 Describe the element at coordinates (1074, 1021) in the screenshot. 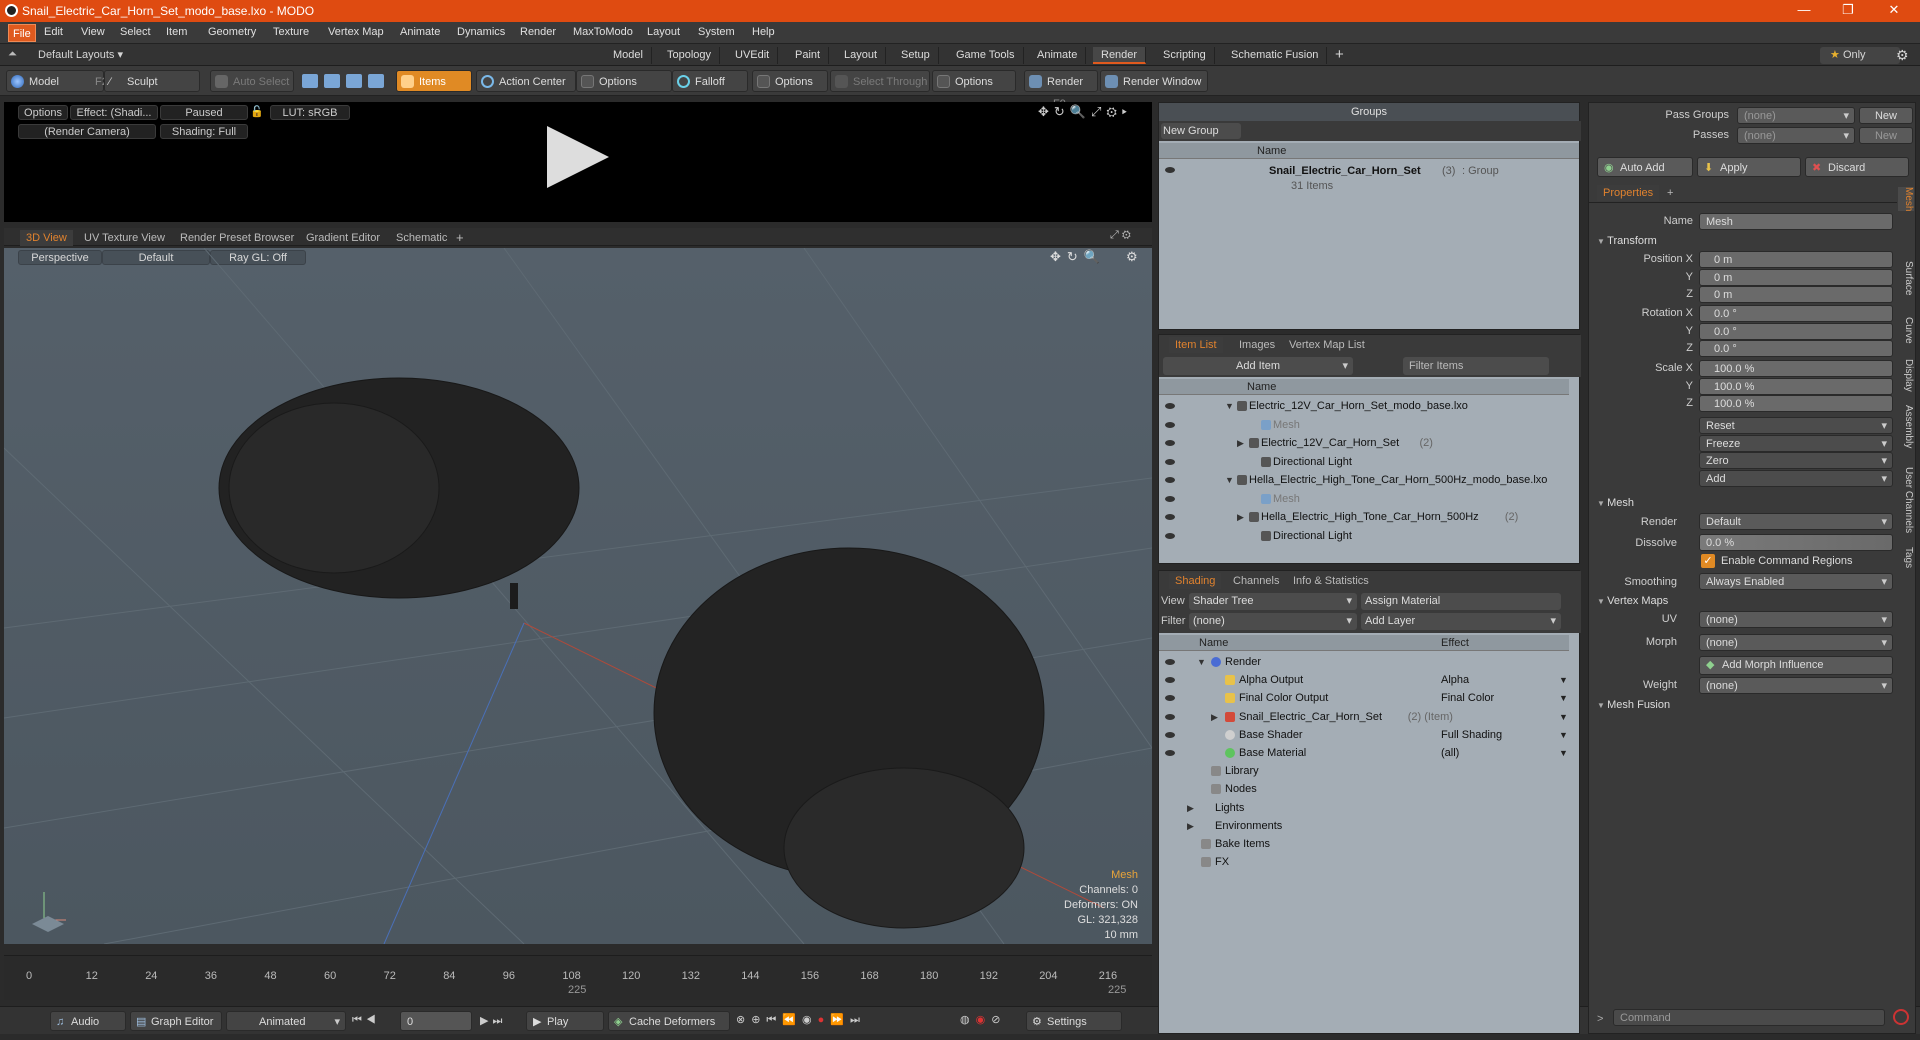

I see `settings-button: ⚙ Settings` at that location.